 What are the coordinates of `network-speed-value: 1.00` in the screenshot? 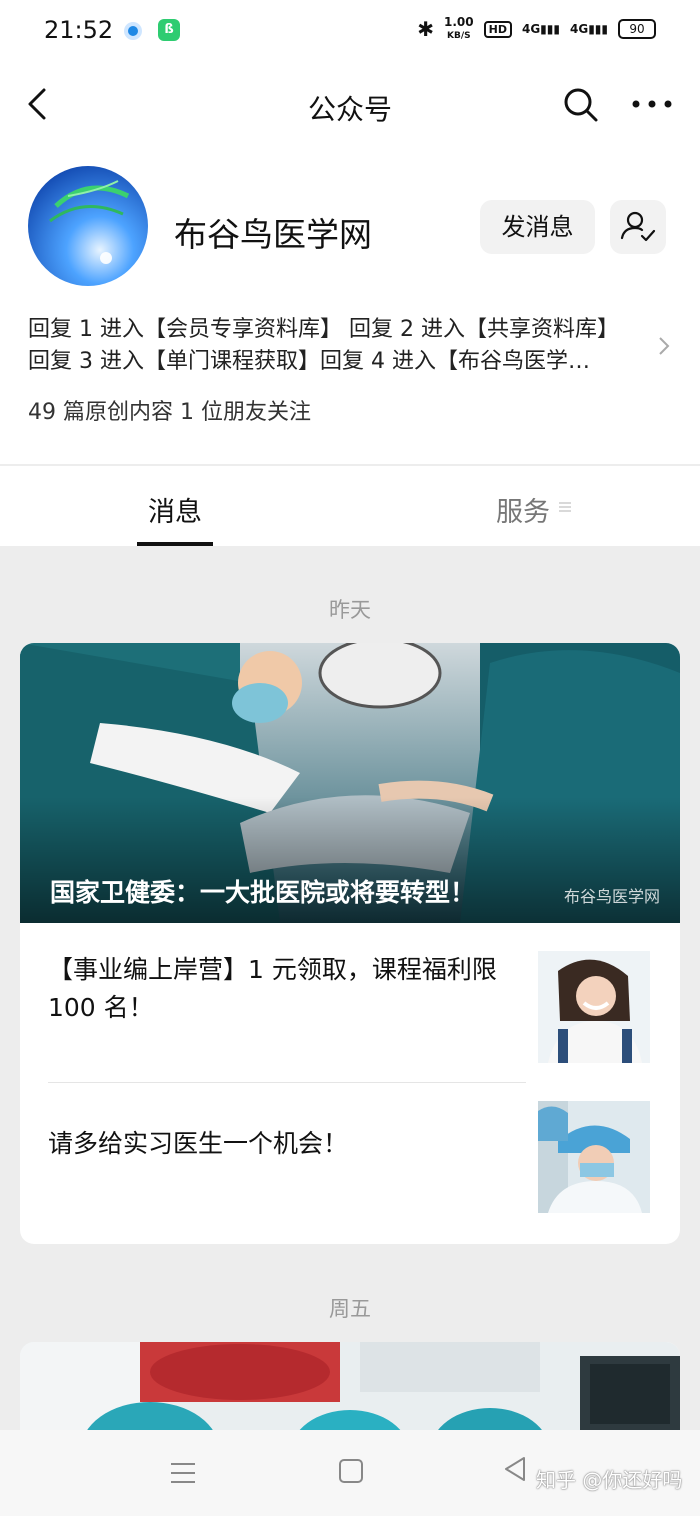 It's located at (459, 22).